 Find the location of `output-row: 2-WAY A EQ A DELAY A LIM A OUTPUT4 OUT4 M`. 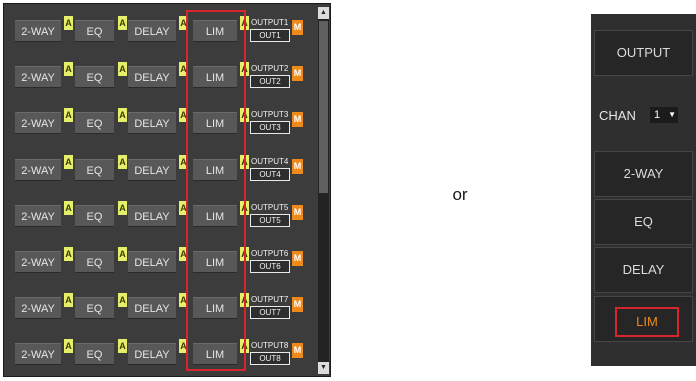

output-row: 2-WAY A EQ A DELAY A LIM A OUTPUT4 OUT4 M is located at coordinates (160, 170).